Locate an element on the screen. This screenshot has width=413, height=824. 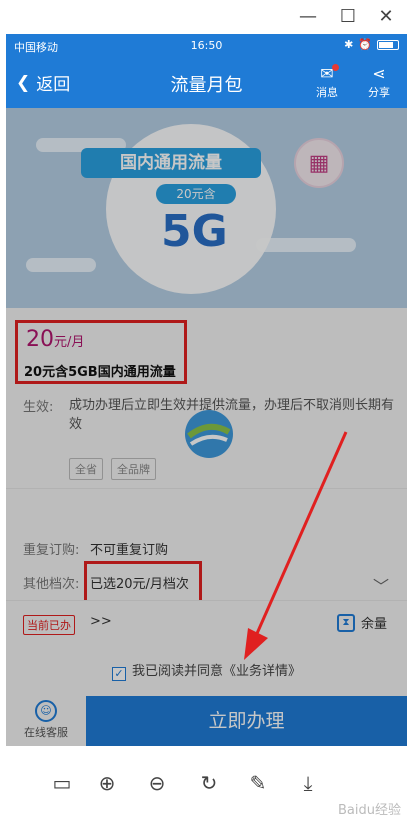
price-highlight-box: 20元/月 20元含5GB国内通用流量 is located at coordinates (101, 352).